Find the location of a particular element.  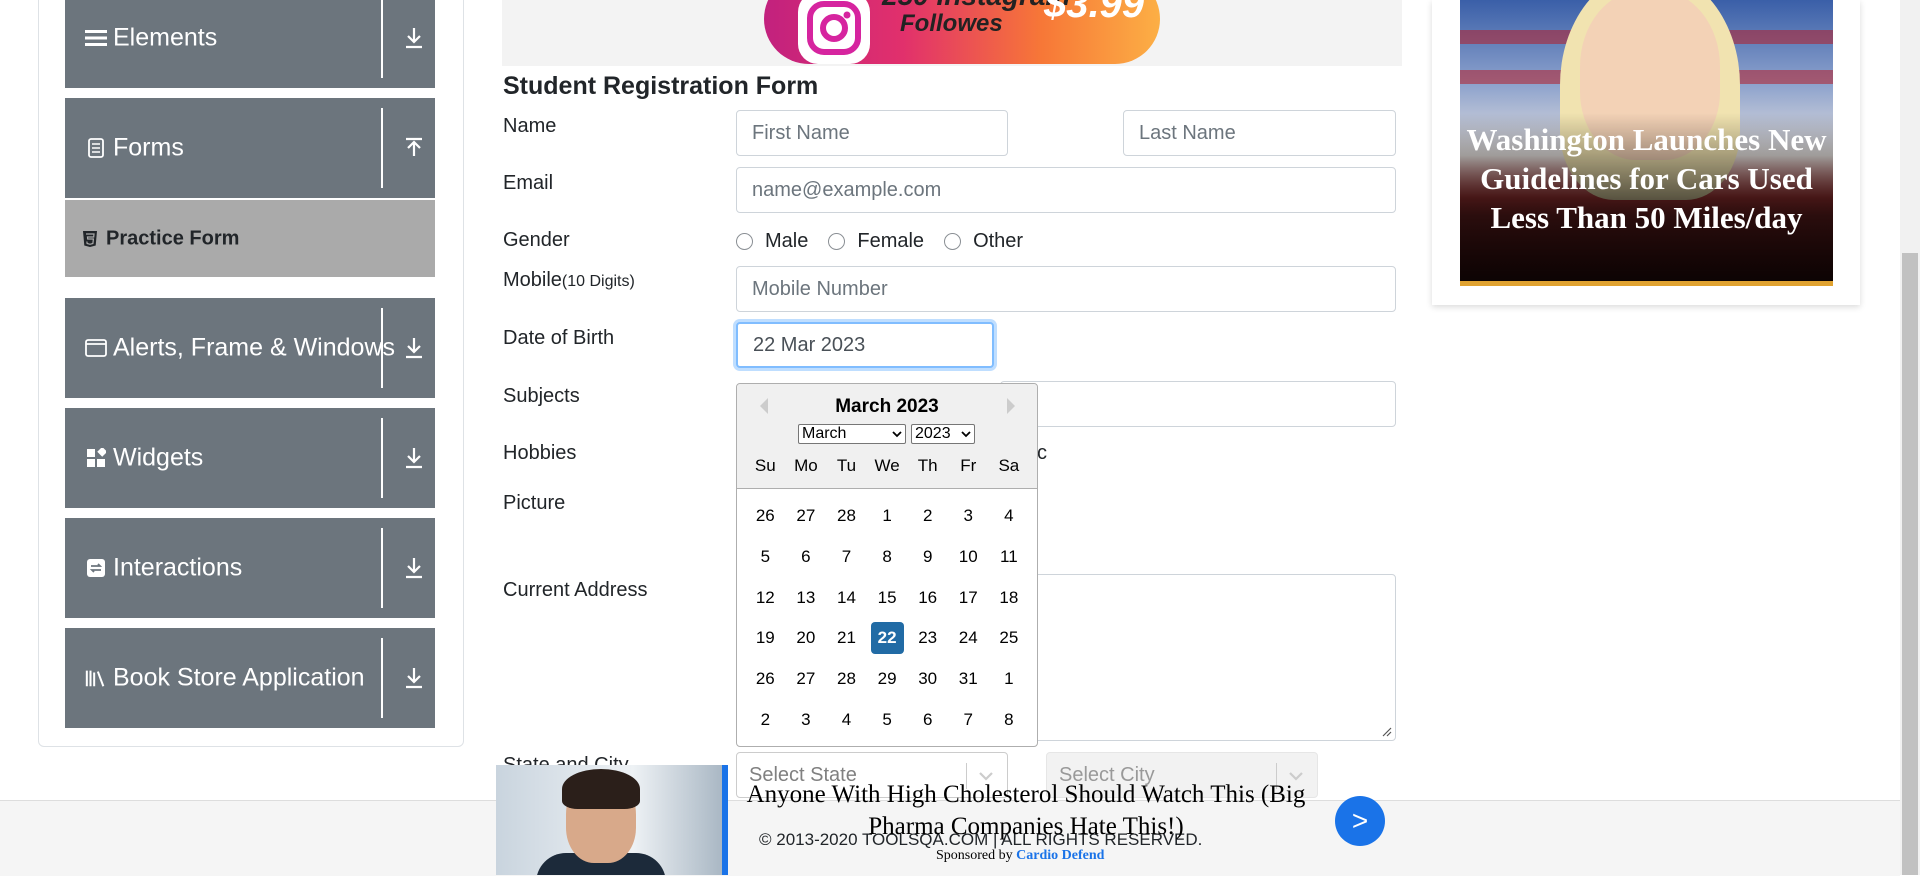

first-name-input: First Name is located at coordinates (872, 133).